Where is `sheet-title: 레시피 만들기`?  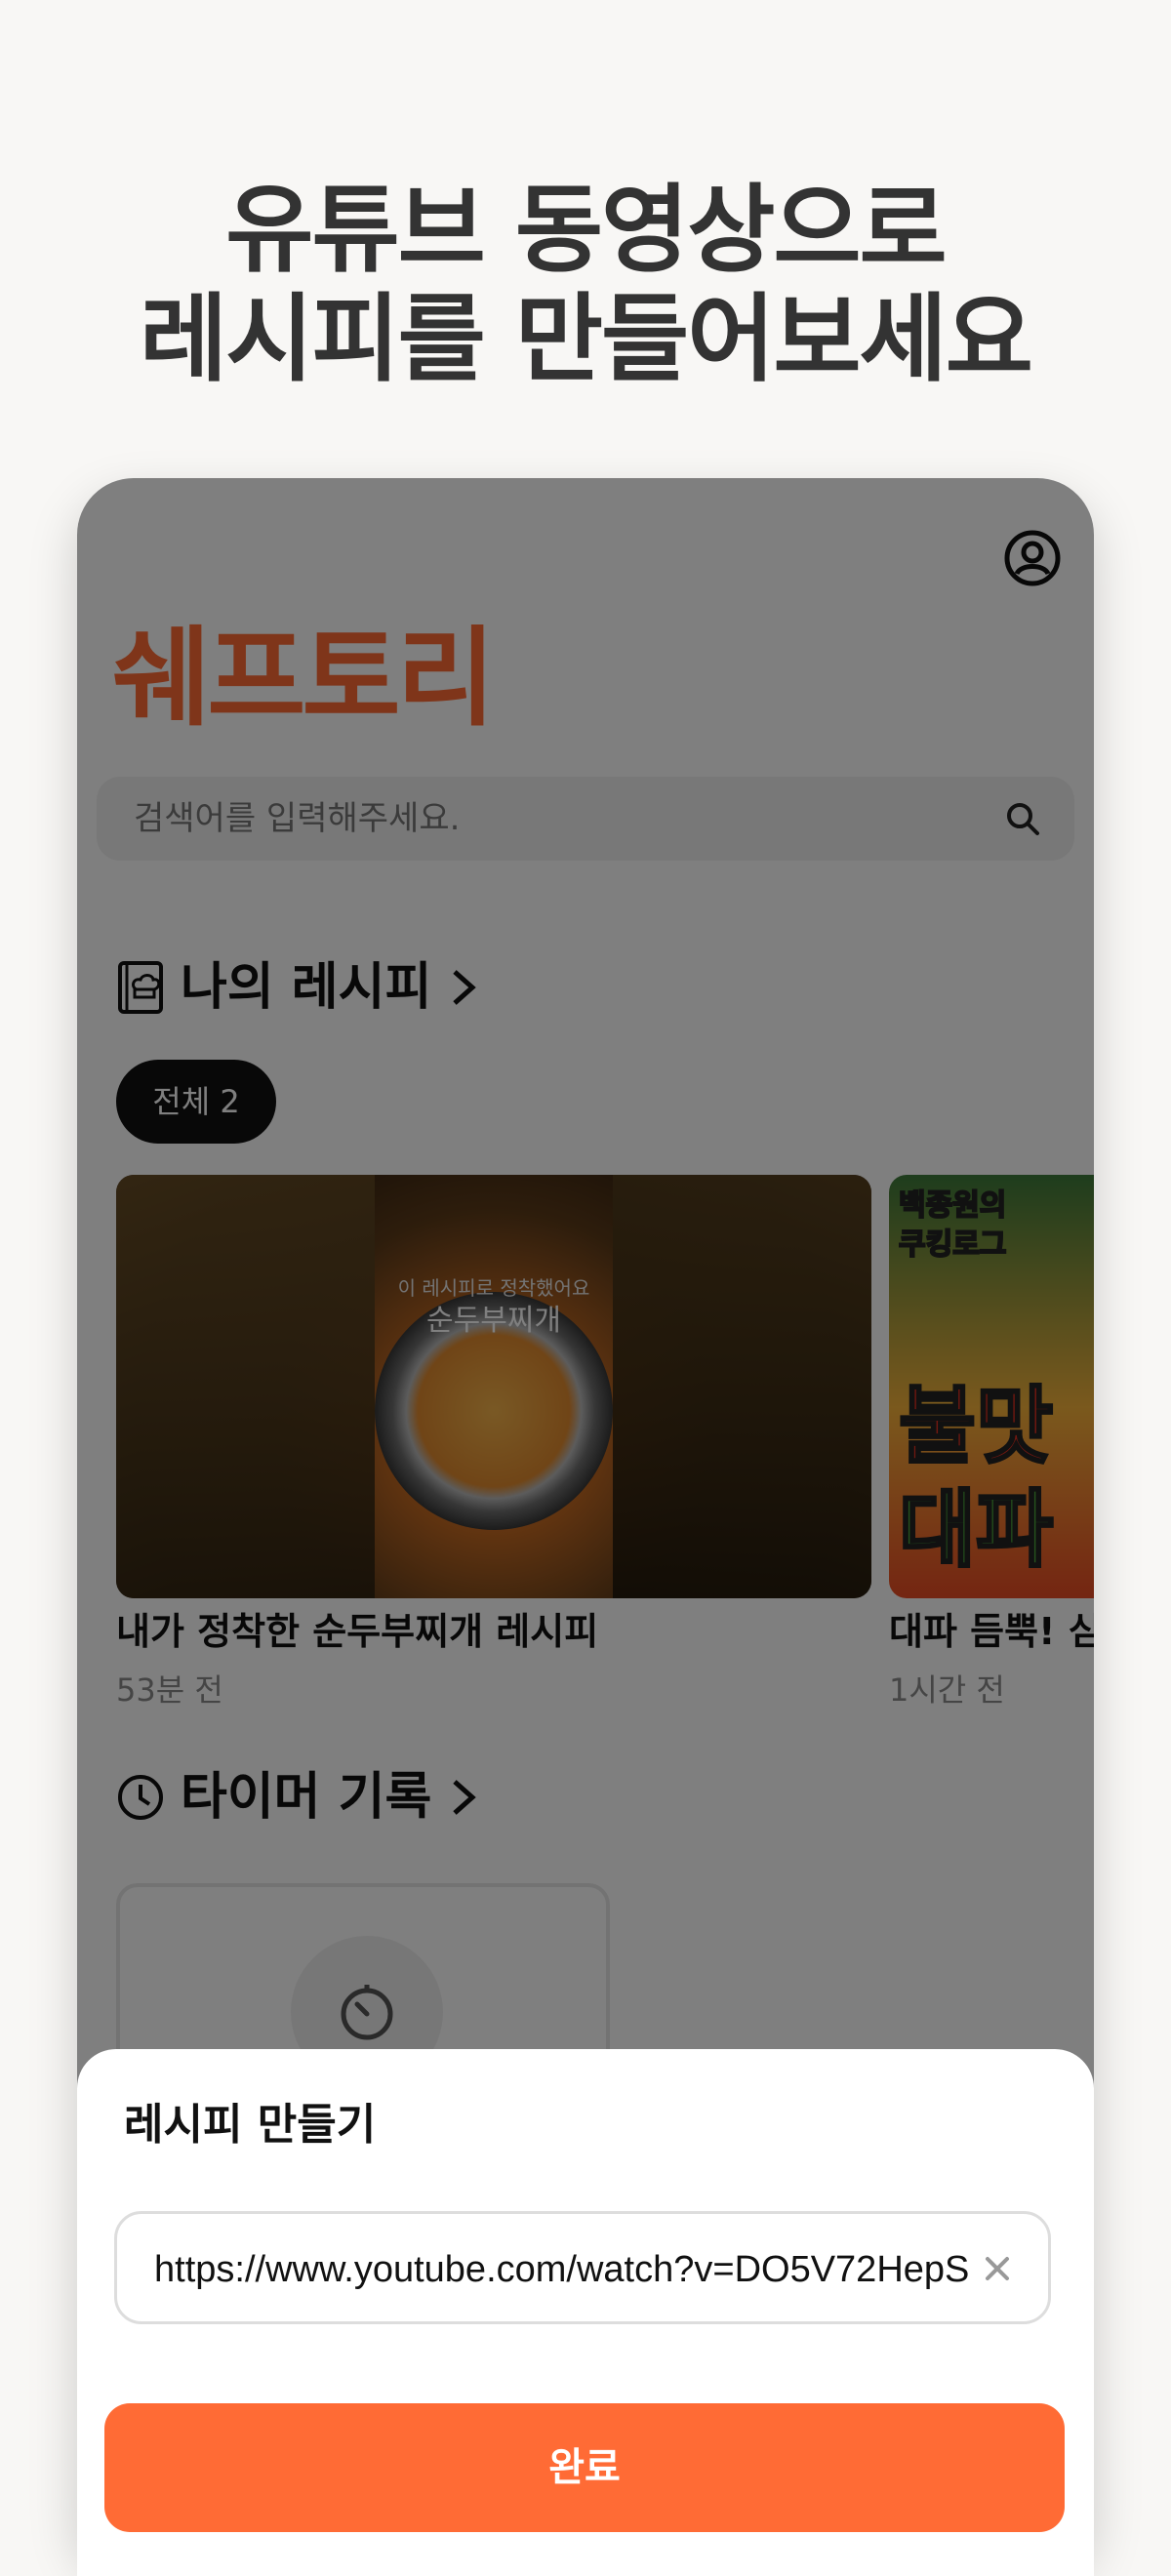 sheet-title: 레시피 만들기 is located at coordinates (250, 2125).